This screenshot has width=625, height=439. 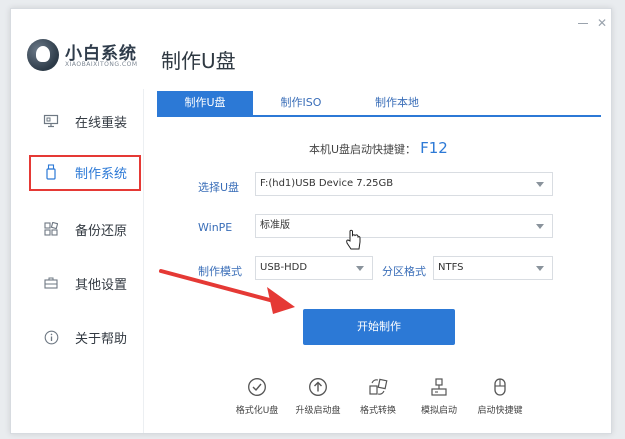 What do you see at coordinates (500, 401) in the screenshot?
I see `tool-boot-shortcut: 启动快捷键` at bounding box center [500, 401].